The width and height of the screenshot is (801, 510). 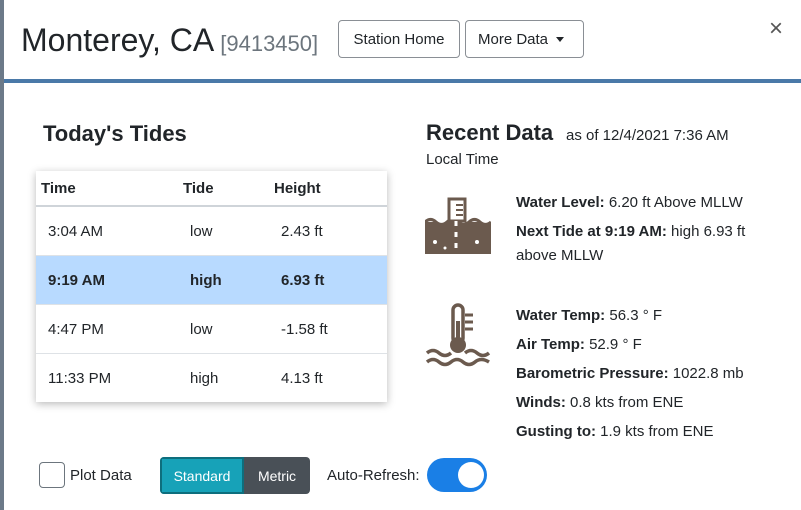 I want to click on cell-time: 9:19 AM, so click(x=76, y=280).